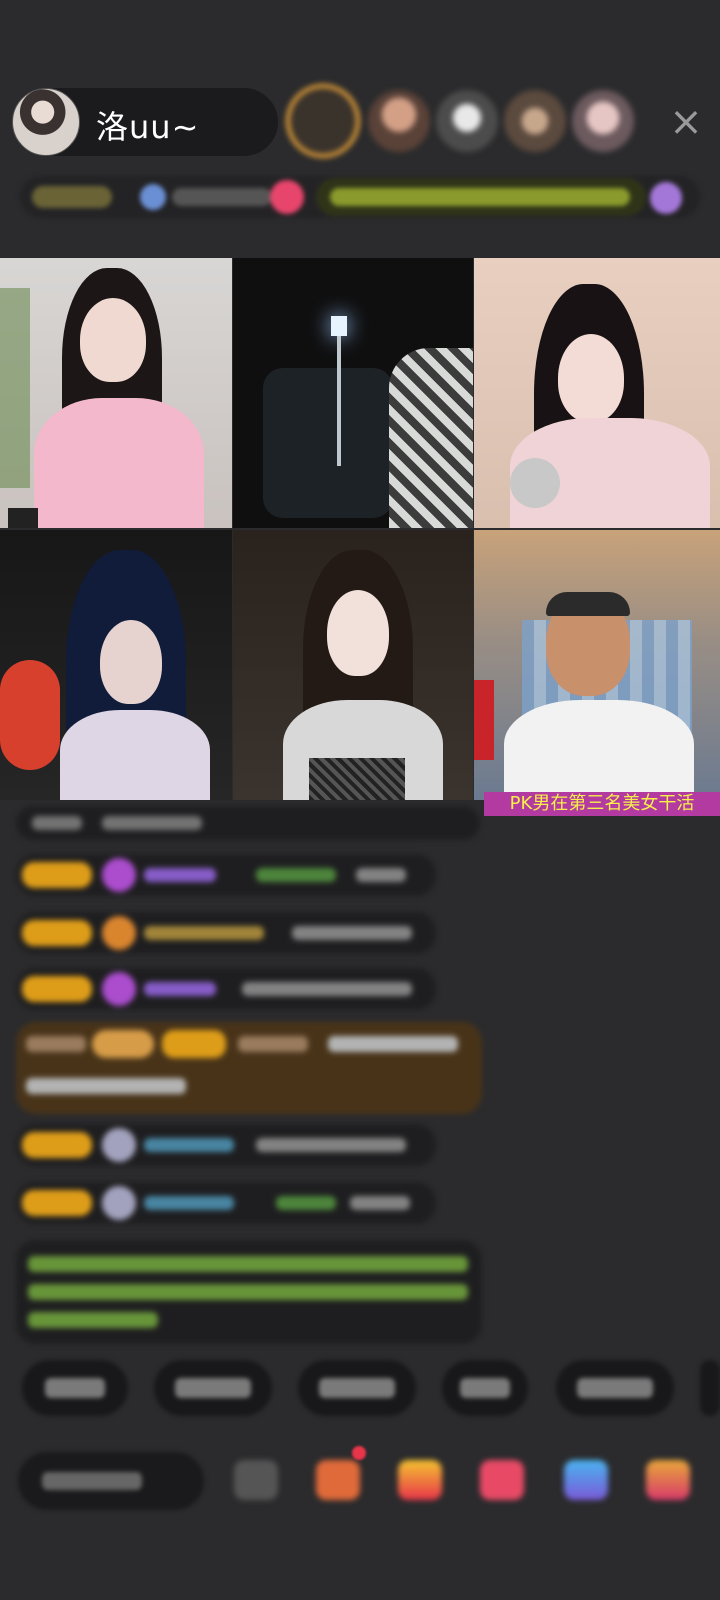 Image resolution: width=720 pixels, height=1600 pixels. I want to click on close-icon: ×, so click(686, 122).